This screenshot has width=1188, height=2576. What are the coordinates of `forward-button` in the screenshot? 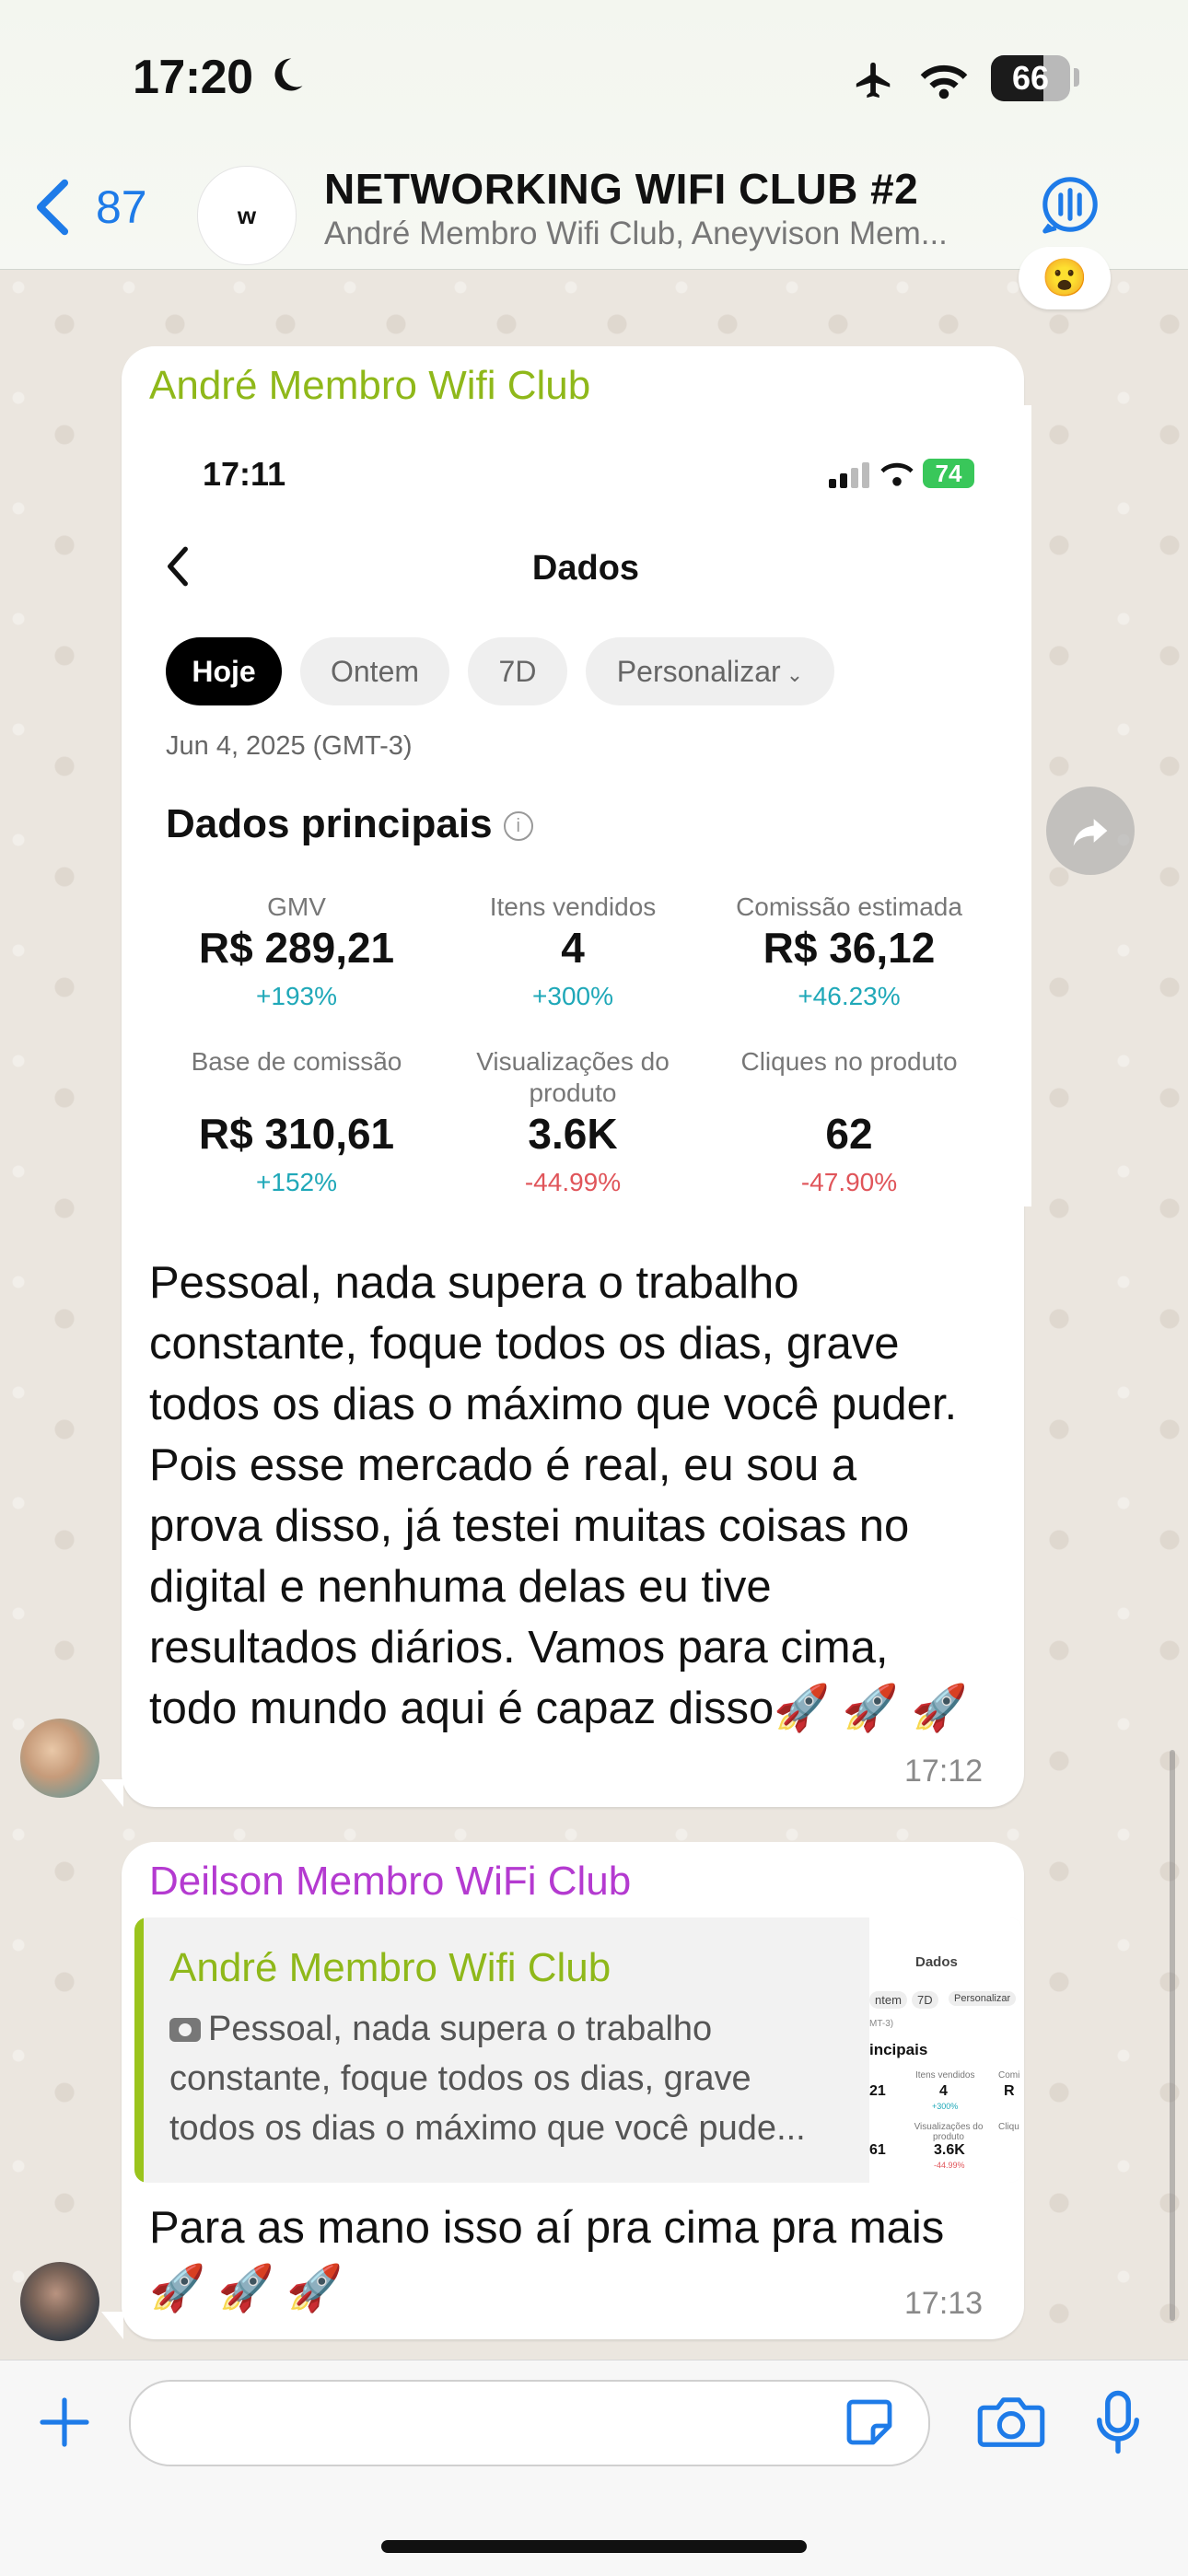 It's located at (1091, 831).